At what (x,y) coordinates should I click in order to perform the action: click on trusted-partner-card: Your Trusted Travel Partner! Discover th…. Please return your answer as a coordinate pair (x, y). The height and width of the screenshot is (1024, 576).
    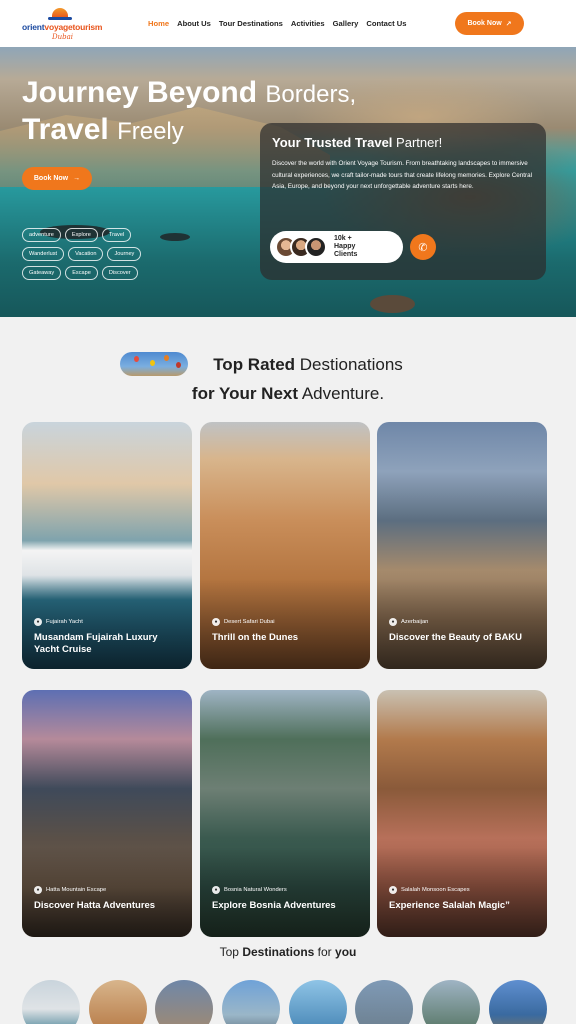
    Looking at the image, I should click on (403, 201).